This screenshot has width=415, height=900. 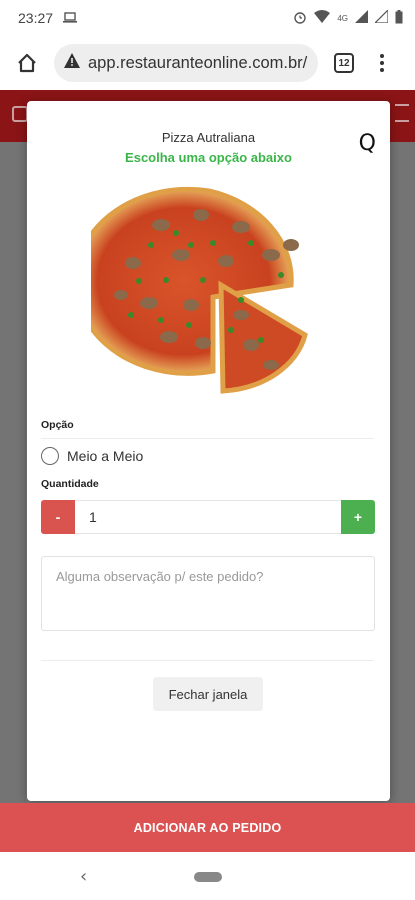 I want to click on pizza-image, so click(x=199, y=290).